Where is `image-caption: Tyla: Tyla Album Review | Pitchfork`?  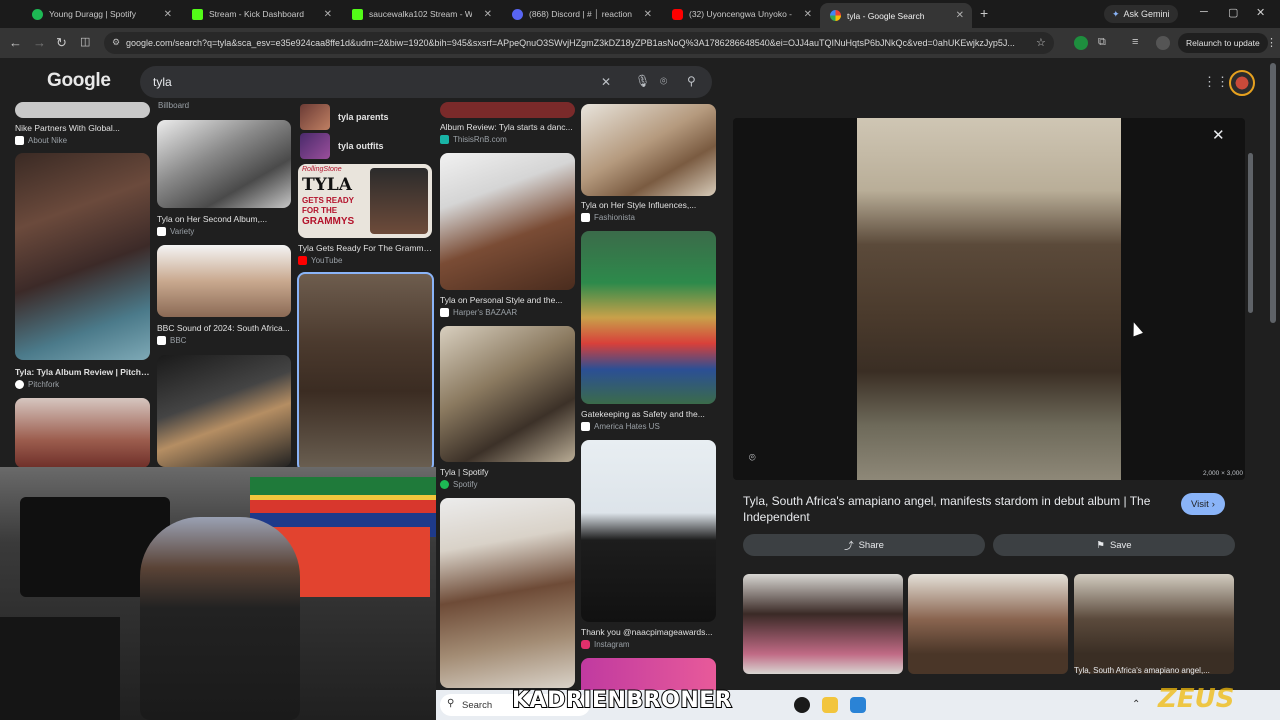
image-caption: Tyla: Tyla Album Review | Pitchfork is located at coordinates (82, 372).